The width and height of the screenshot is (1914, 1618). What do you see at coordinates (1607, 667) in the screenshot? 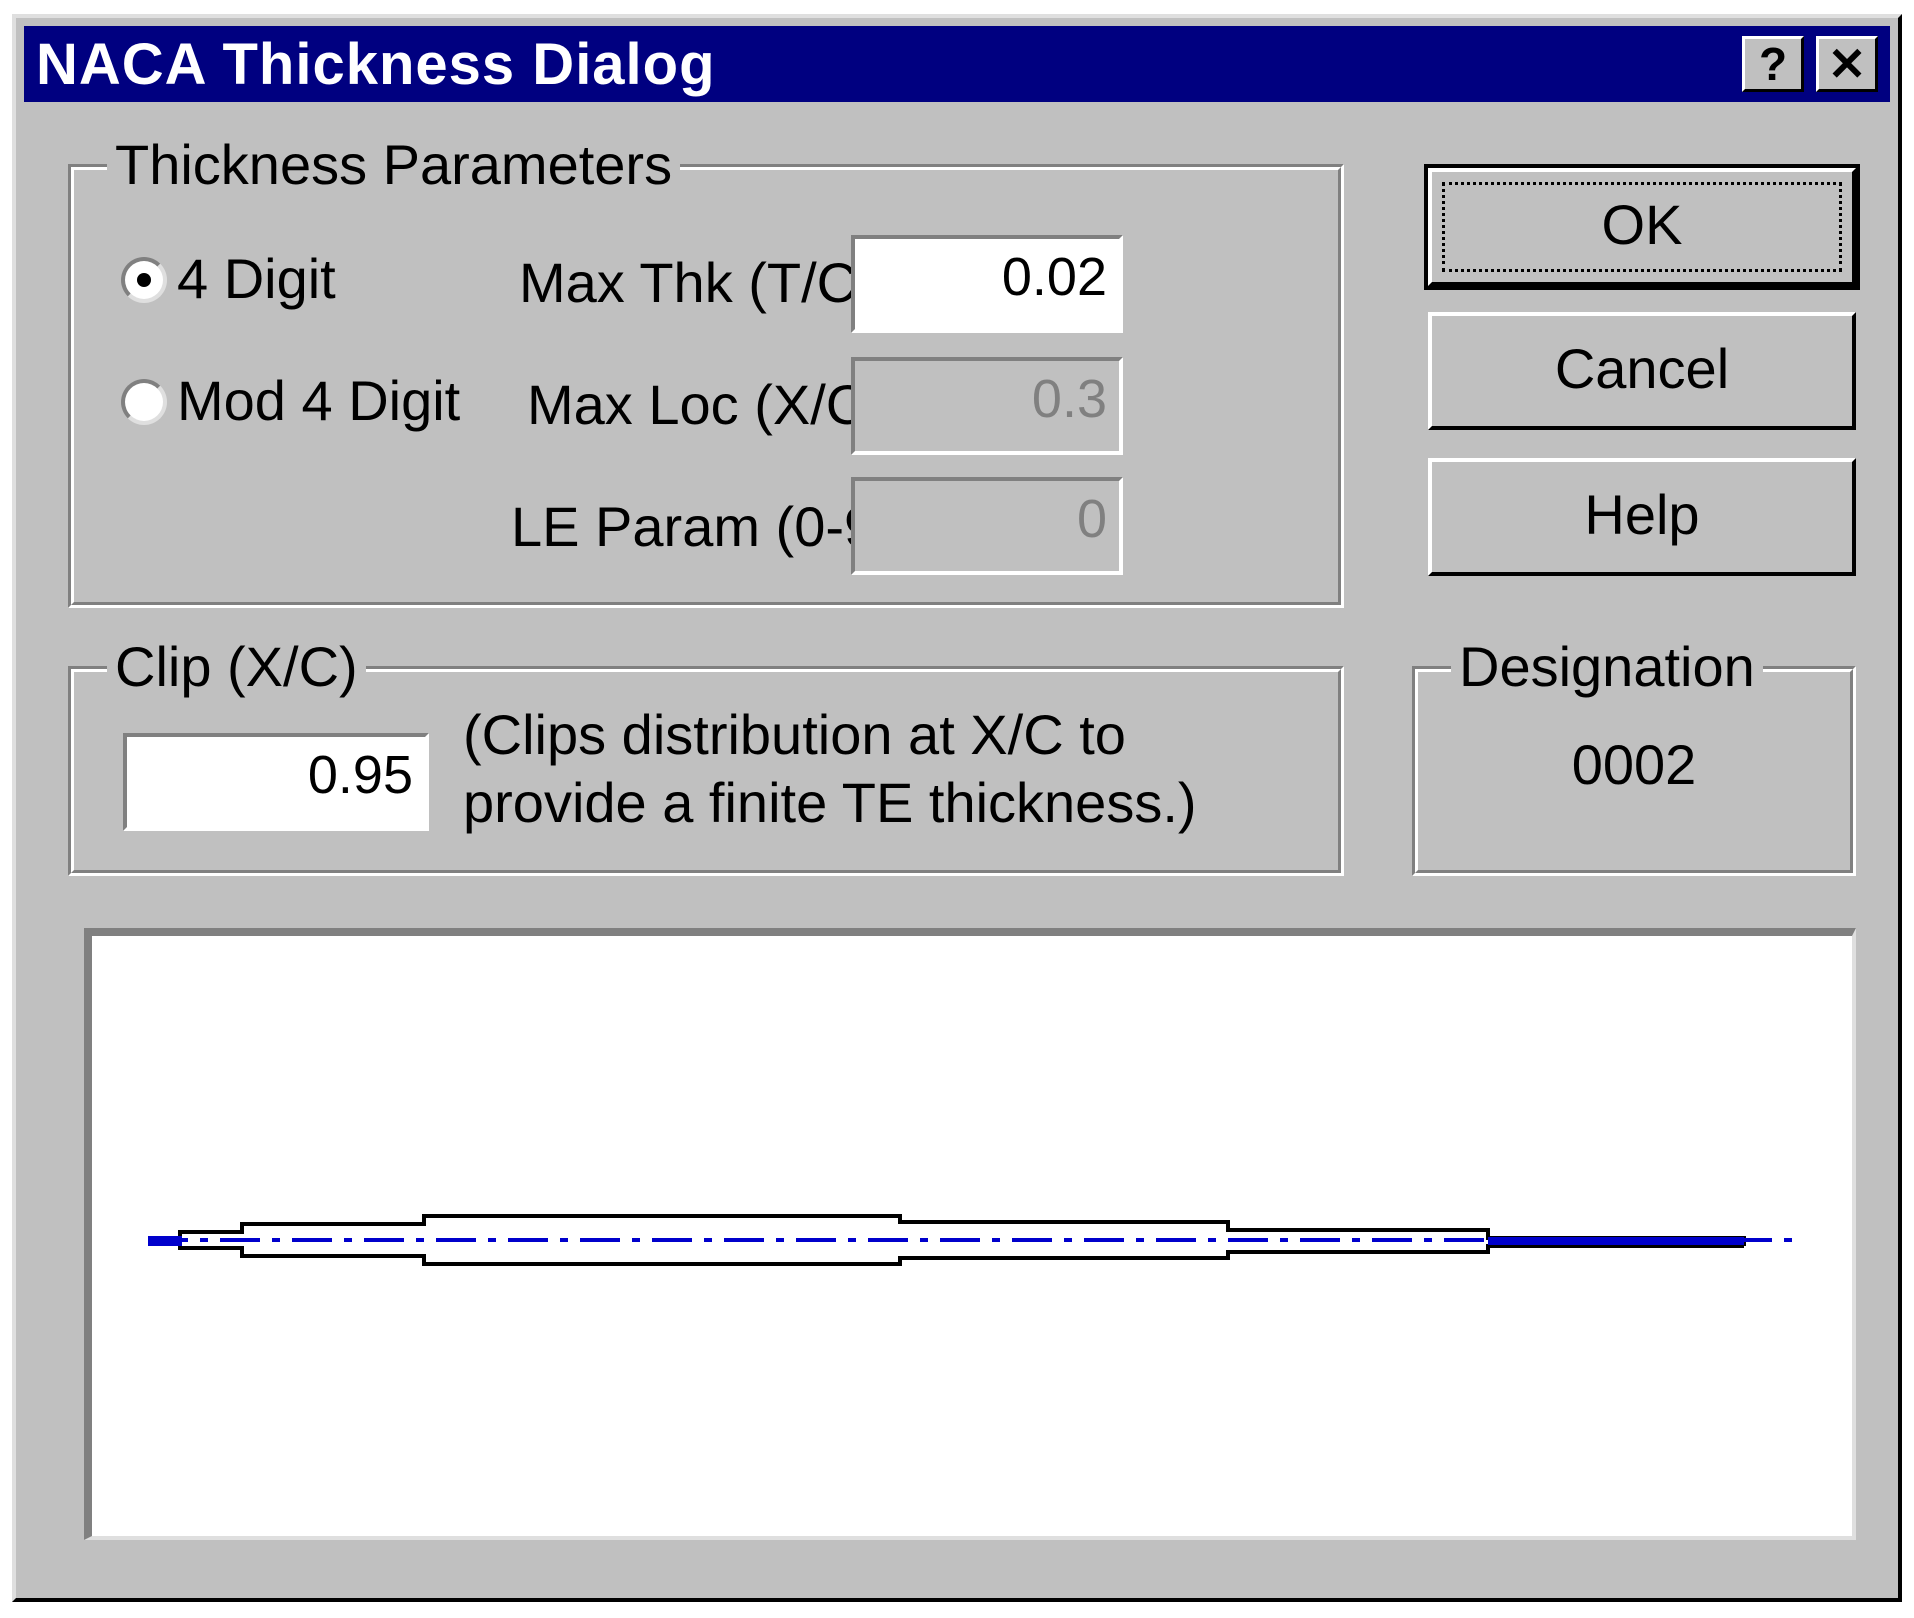
I see `designation-legend: Designation` at bounding box center [1607, 667].